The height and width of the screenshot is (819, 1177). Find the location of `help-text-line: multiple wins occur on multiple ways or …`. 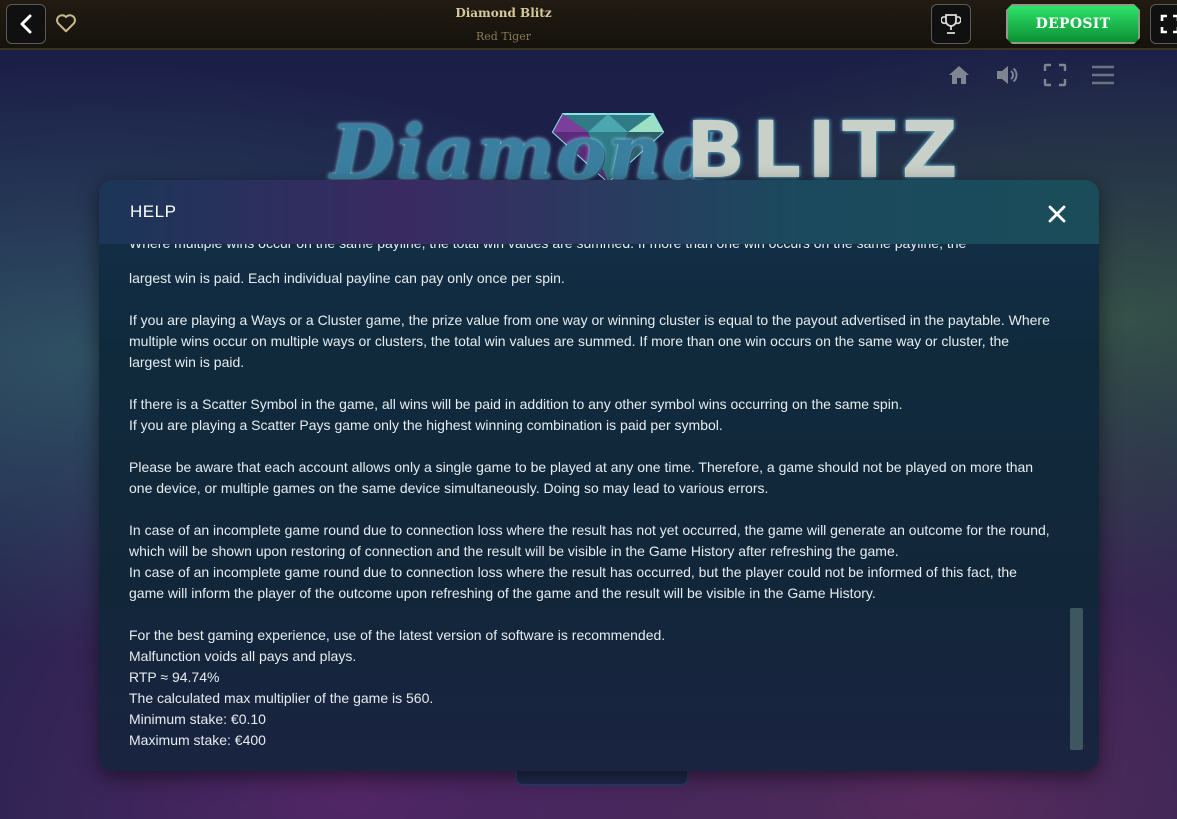

help-text-line: multiple wins occur on multiple ways or … is located at coordinates (569, 341).